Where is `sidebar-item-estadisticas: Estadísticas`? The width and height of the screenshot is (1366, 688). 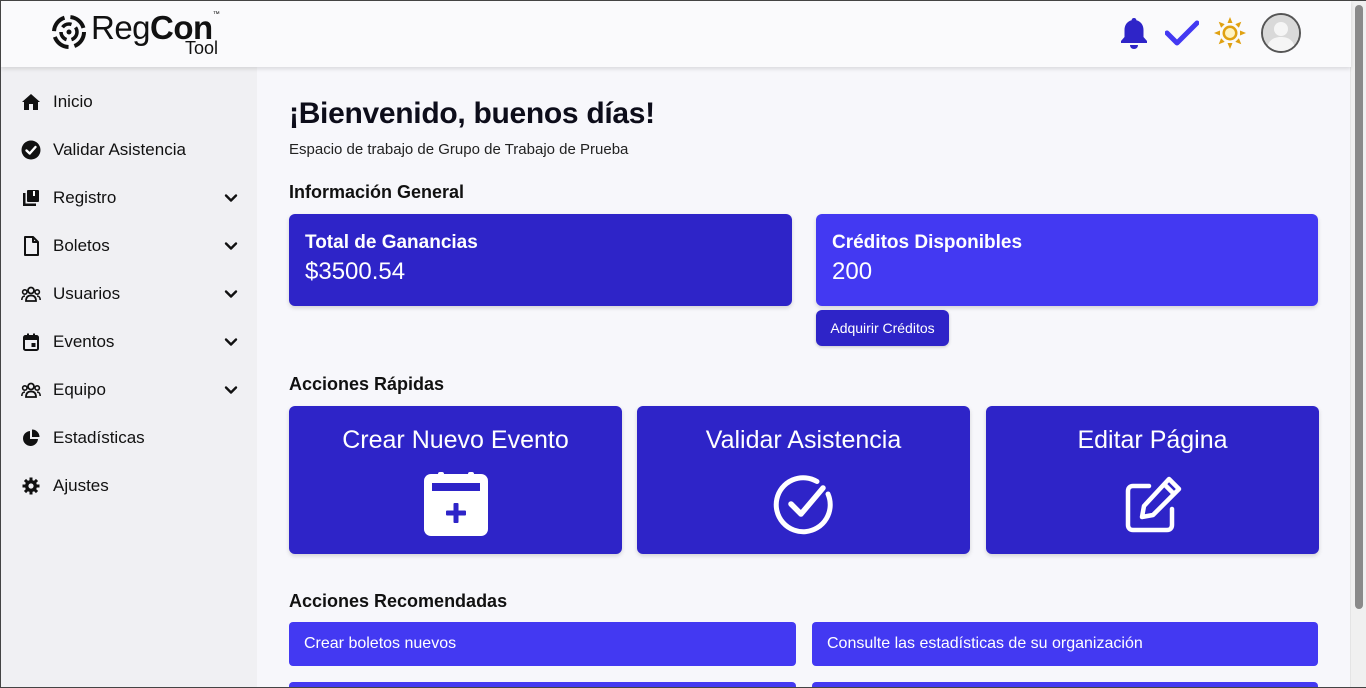 sidebar-item-estadisticas: Estadísticas is located at coordinates (129, 438).